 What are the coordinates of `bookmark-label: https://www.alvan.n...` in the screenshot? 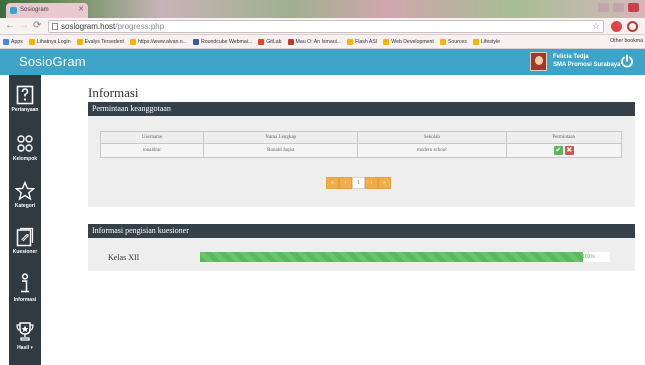 It's located at (162, 41).